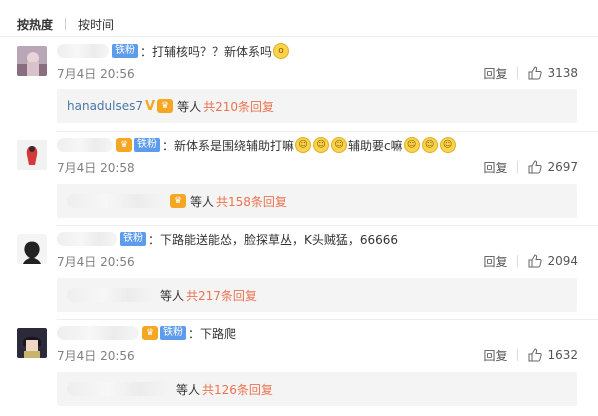 The image size is (598, 416). I want to click on comment-text: ：下路能送能怂，脸探草丛，K头贼猛，66666, so click(273, 239).